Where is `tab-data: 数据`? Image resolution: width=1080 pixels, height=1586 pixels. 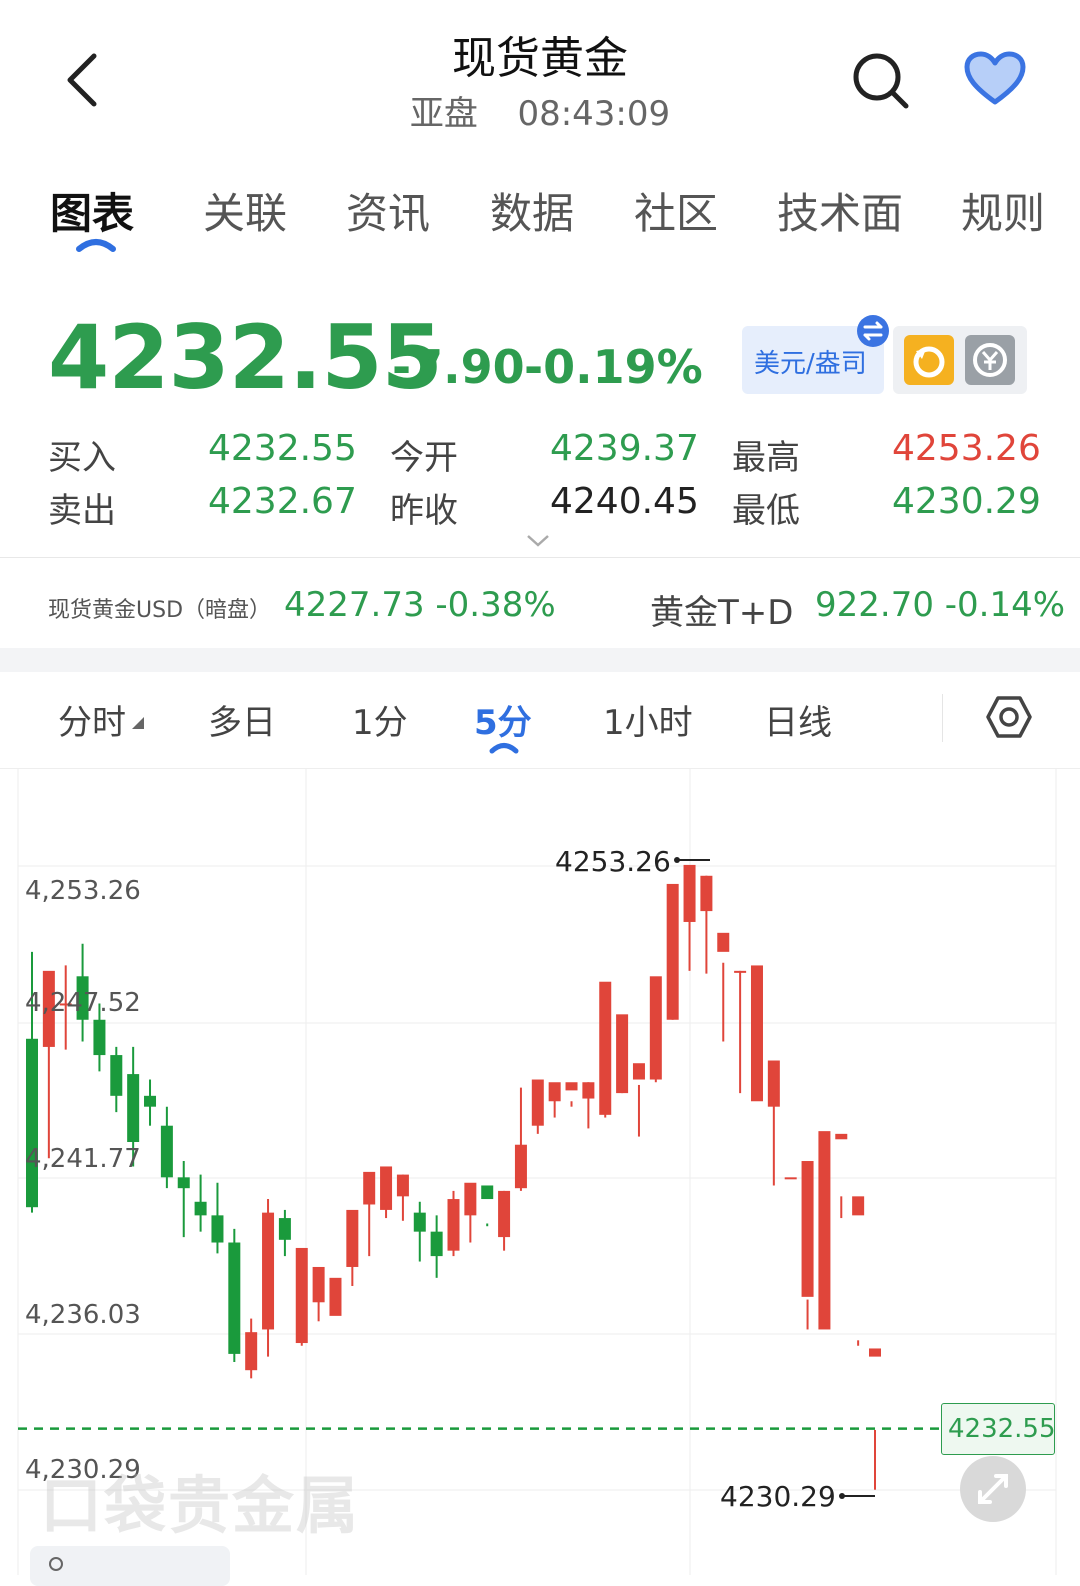 tab-data: 数据 is located at coordinates (532, 210).